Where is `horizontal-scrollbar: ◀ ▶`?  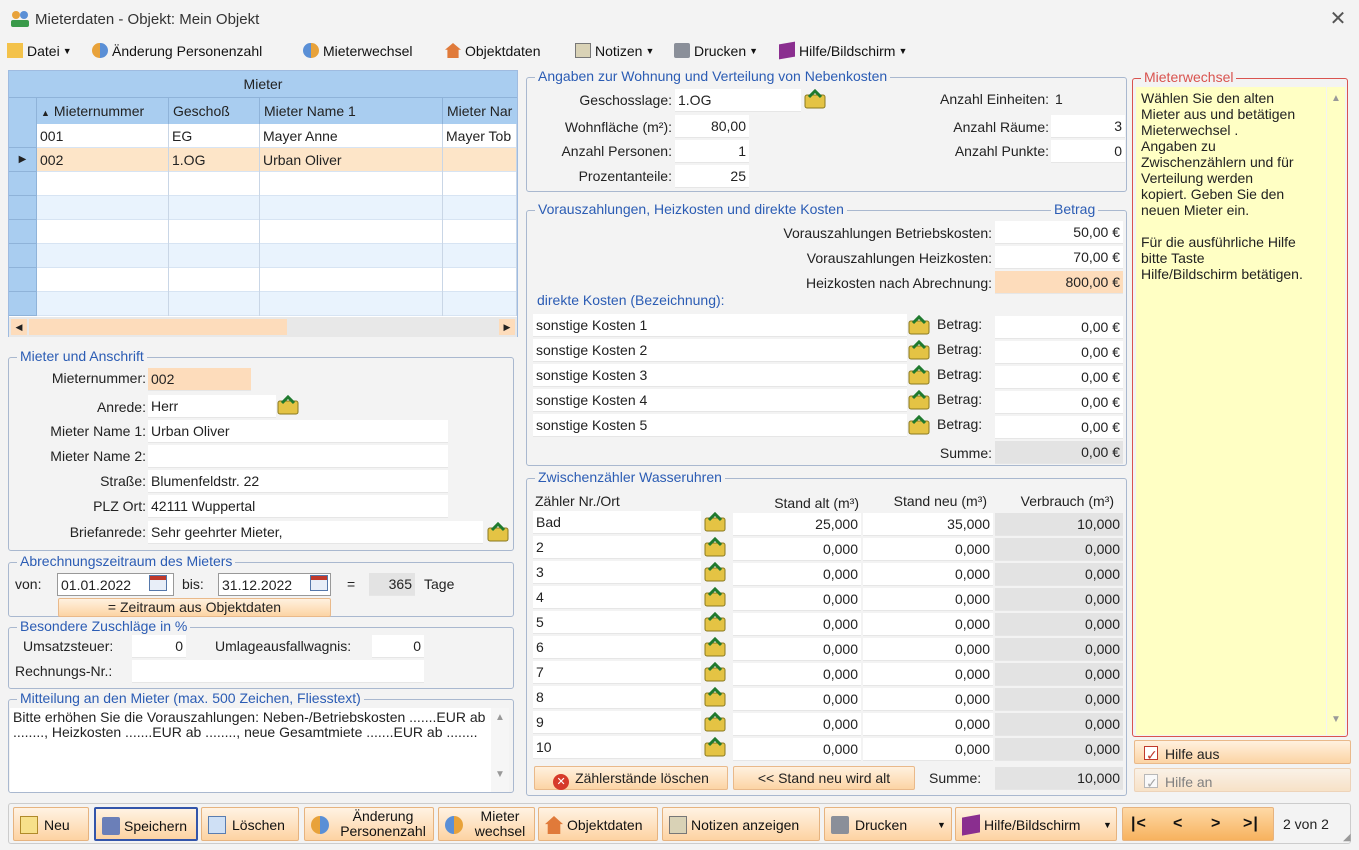
horizontal-scrollbar: ◀ ▶ is located at coordinates (263, 327).